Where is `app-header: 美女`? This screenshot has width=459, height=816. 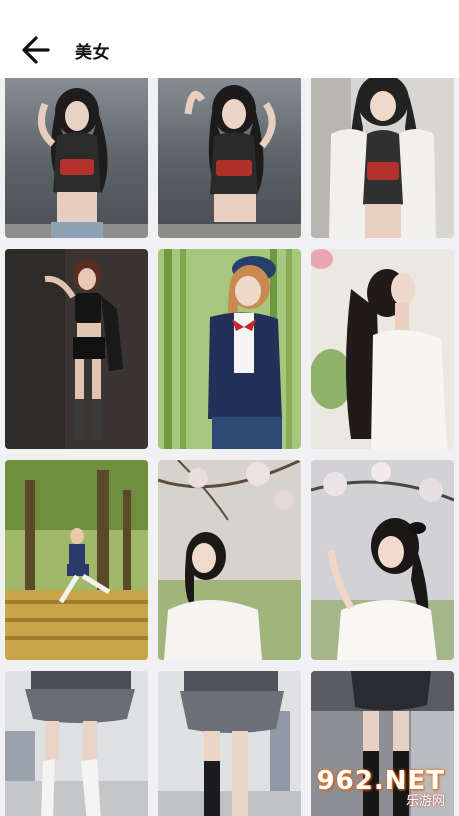
app-header: 美女 is located at coordinates (229, 39).